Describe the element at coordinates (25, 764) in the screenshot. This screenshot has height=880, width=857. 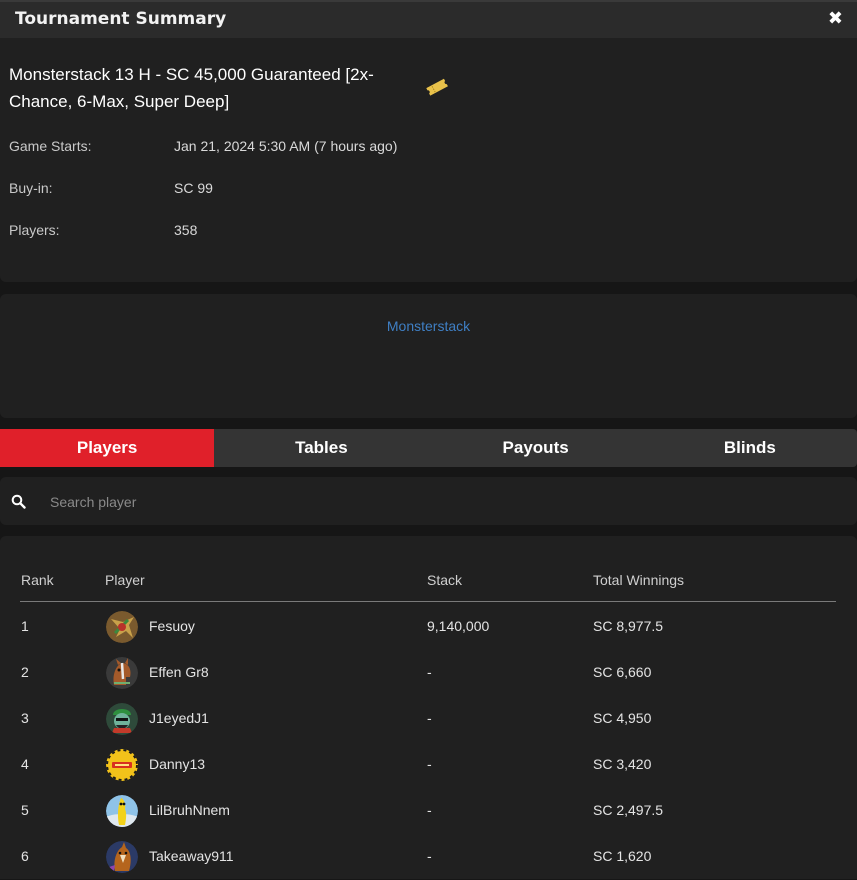
I see `rank-cell: 4` at that location.